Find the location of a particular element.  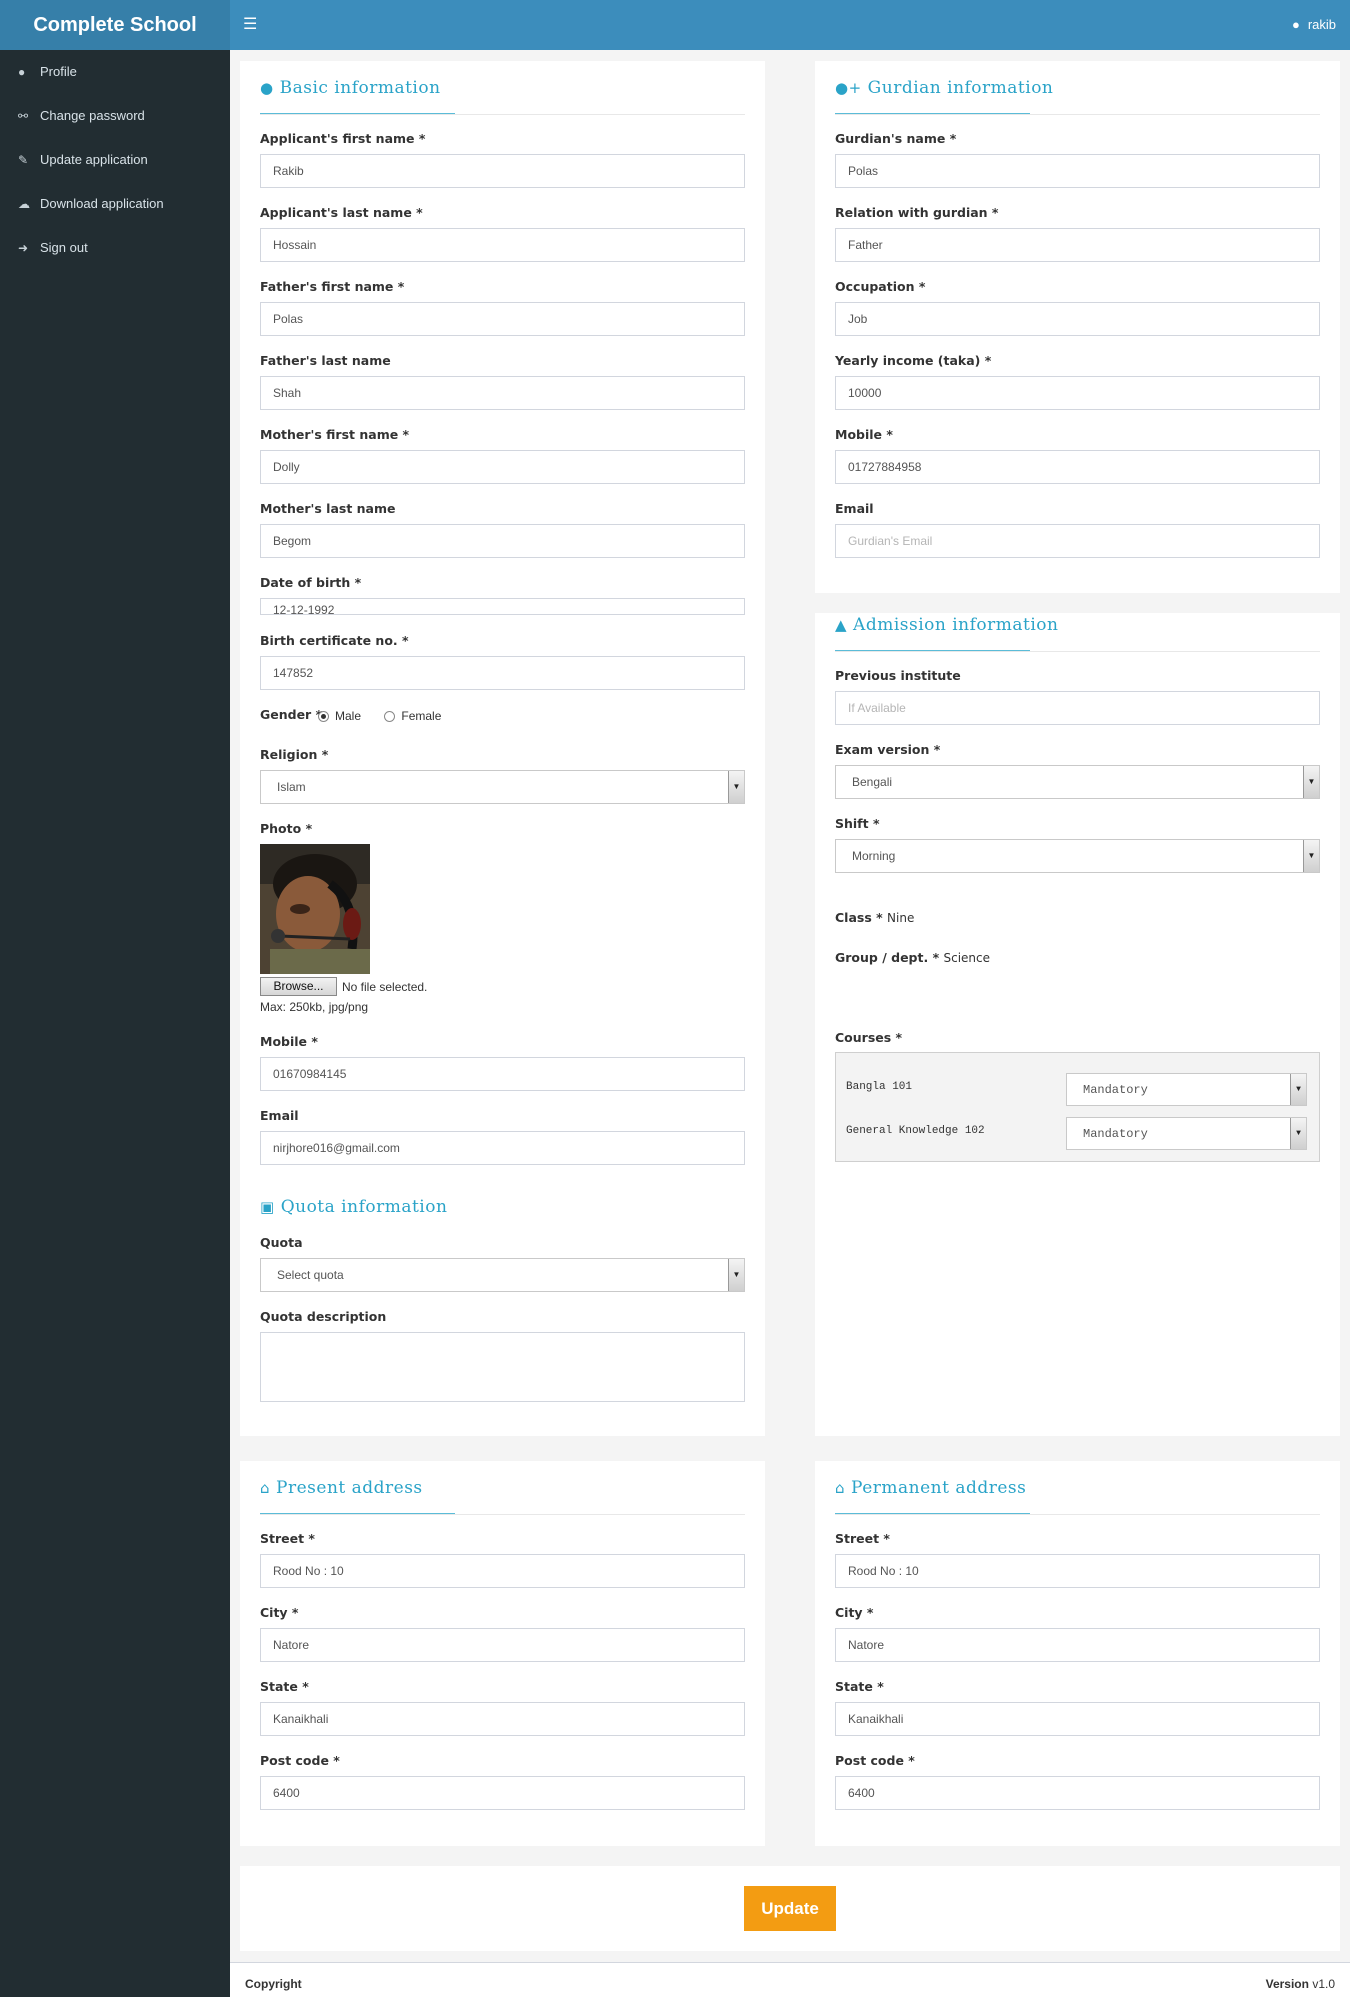

present-post-code-input: 6400 is located at coordinates (502, 1793).